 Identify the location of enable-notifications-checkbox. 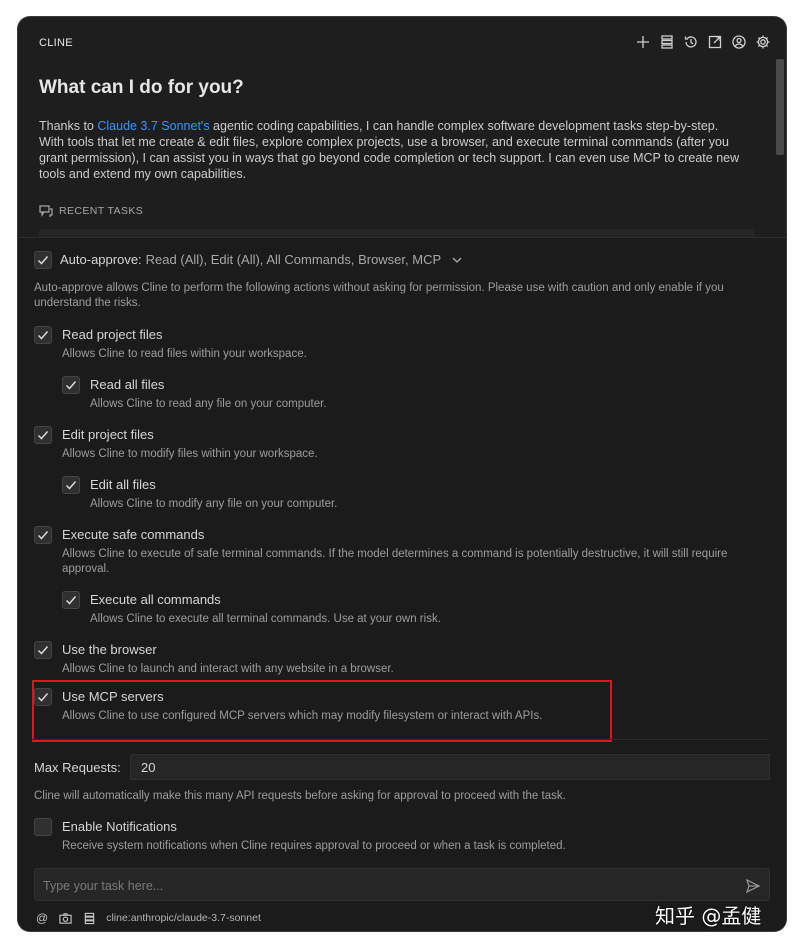
(43, 827).